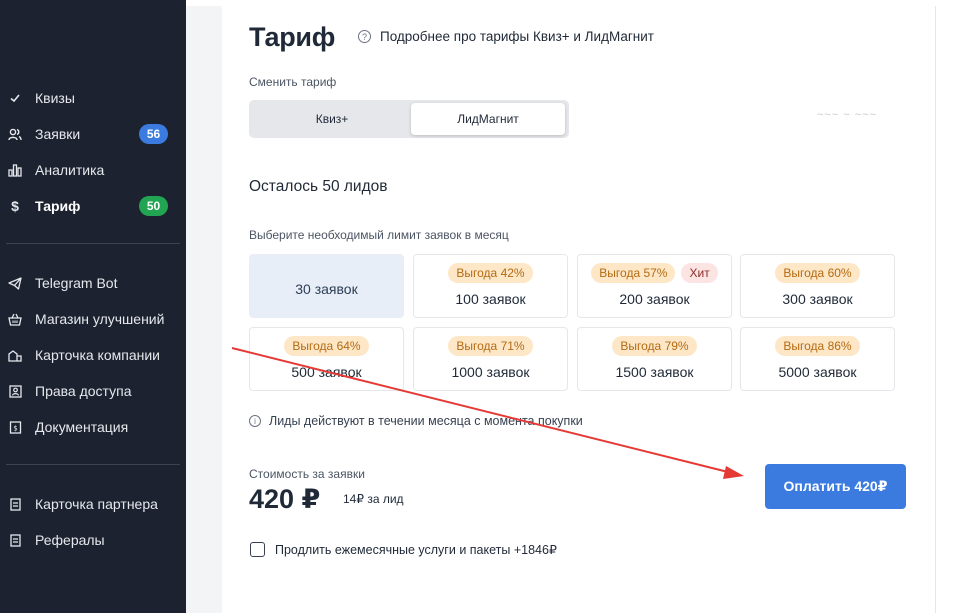 The image size is (959, 613). What do you see at coordinates (332, 119) in the screenshot?
I see `tab-quiz-plus: Квиз+` at bounding box center [332, 119].